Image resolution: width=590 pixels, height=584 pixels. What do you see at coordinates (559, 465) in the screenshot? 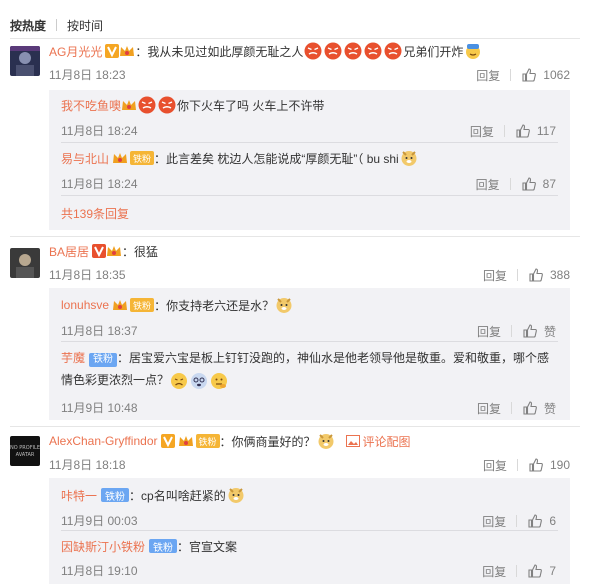
I see `like-count: 190` at bounding box center [559, 465].